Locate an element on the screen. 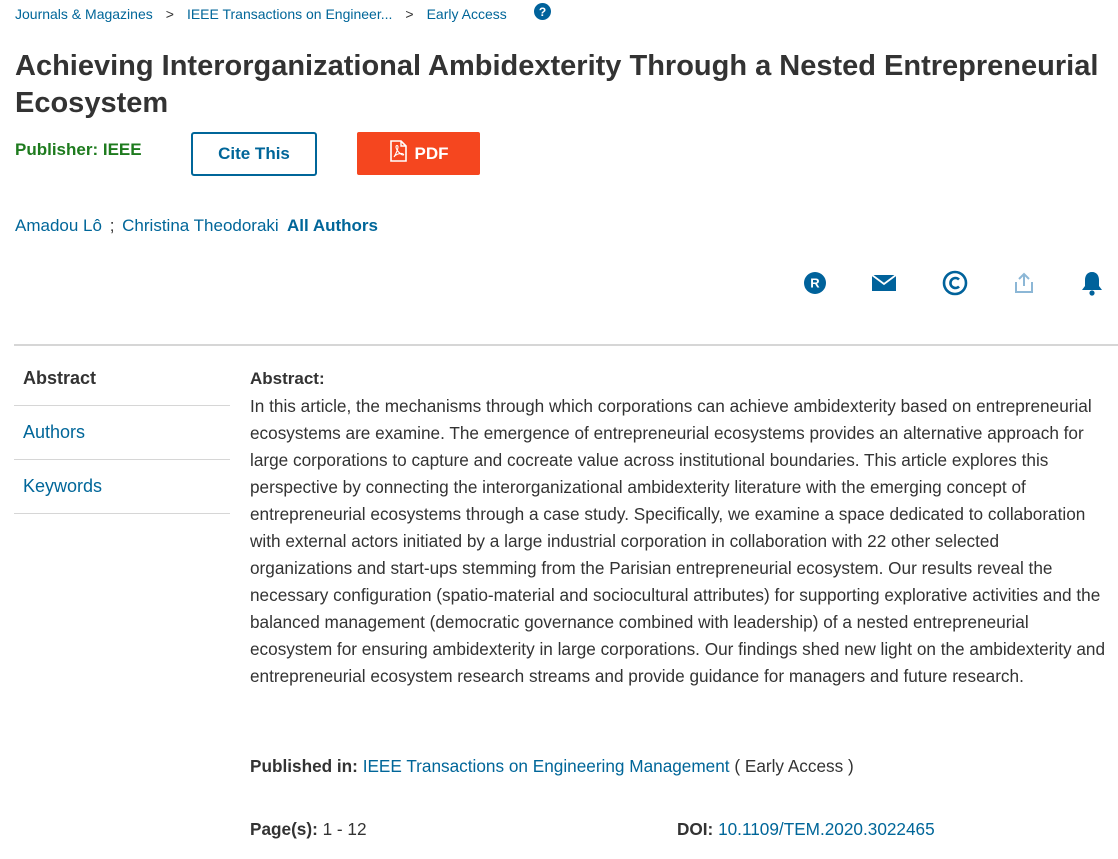 The image size is (1118, 859). author-link: Christina Theodoraki is located at coordinates (200, 225).